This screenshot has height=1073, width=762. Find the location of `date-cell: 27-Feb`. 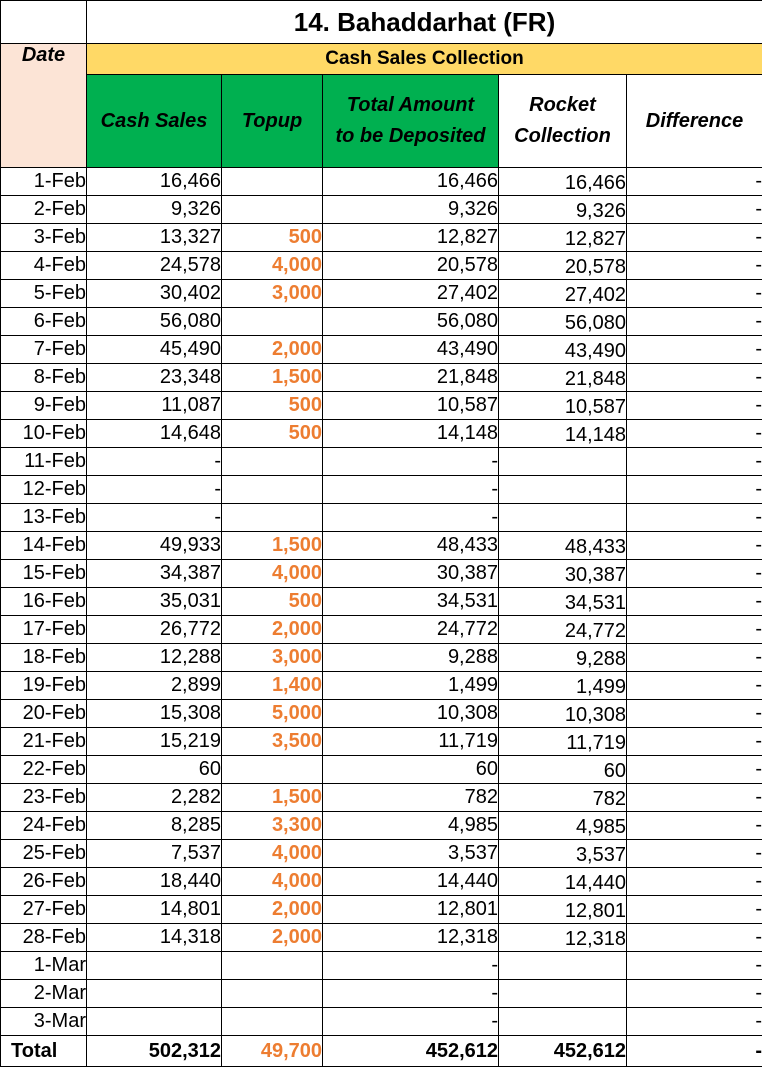

date-cell: 27-Feb is located at coordinates (43, 909).